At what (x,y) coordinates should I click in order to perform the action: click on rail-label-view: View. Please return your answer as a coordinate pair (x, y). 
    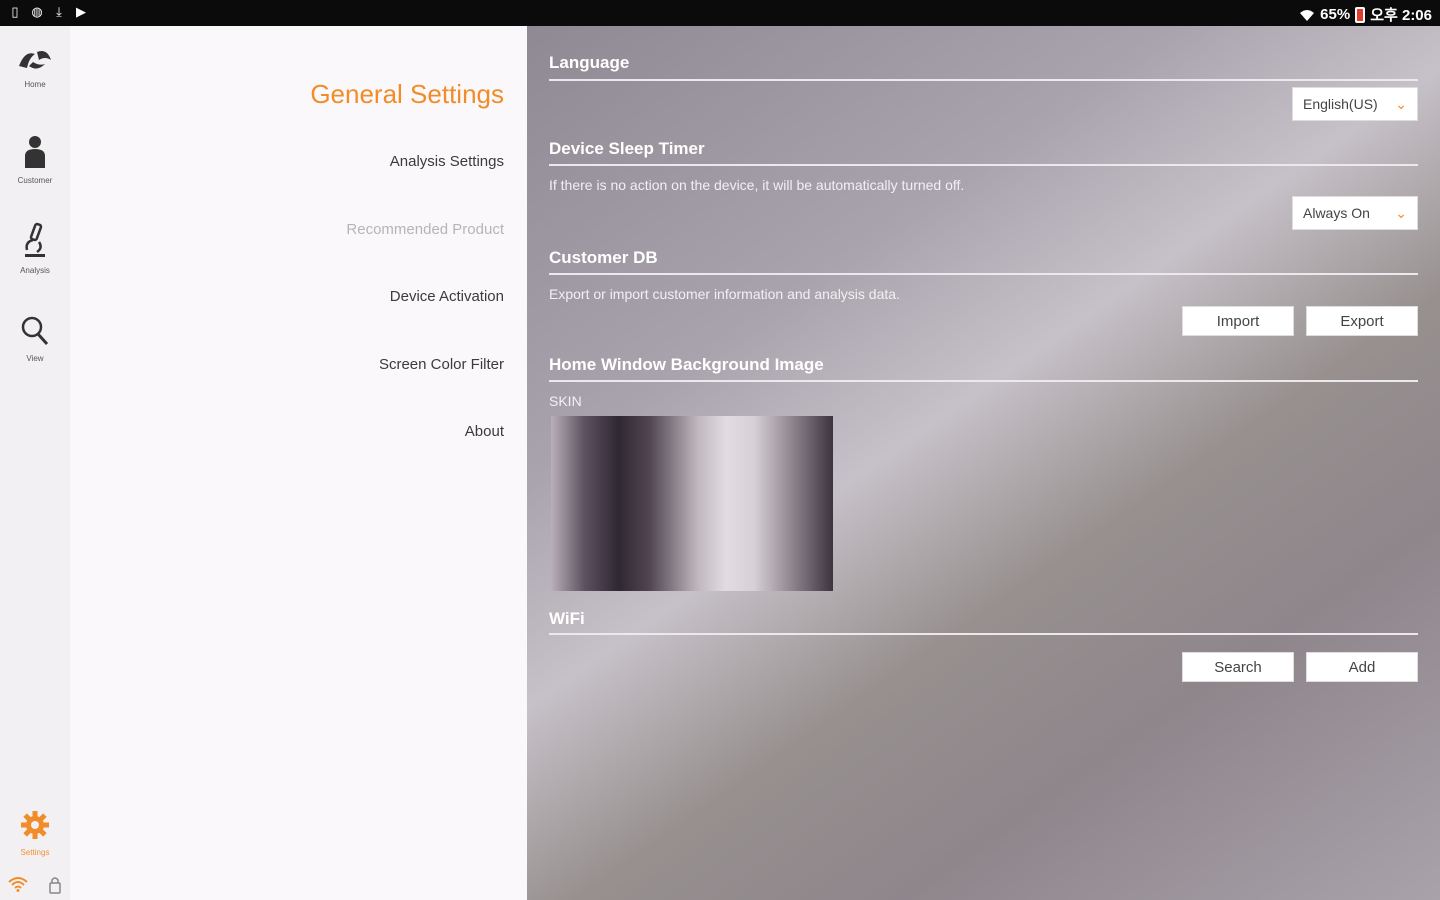
    Looking at the image, I should click on (35, 358).